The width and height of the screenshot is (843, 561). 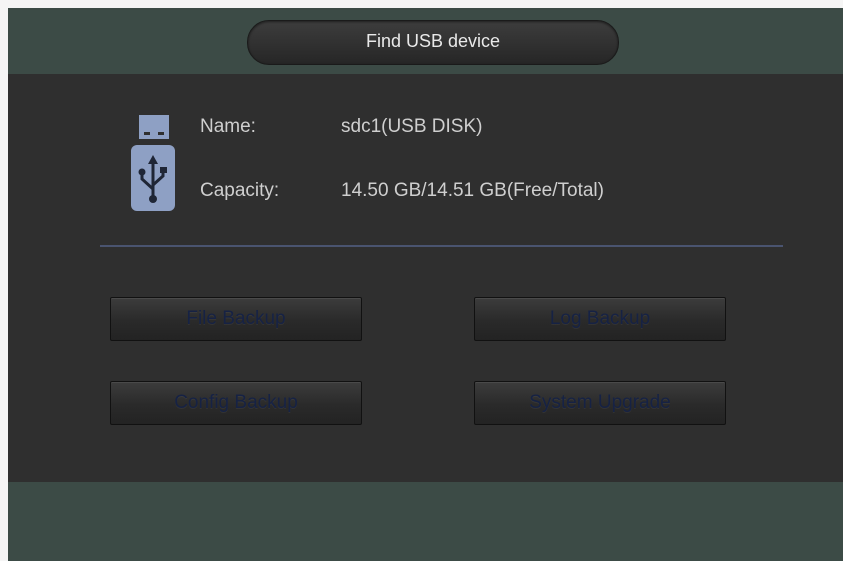 I want to click on title-pill: Find USB device, so click(x=433, y=42).